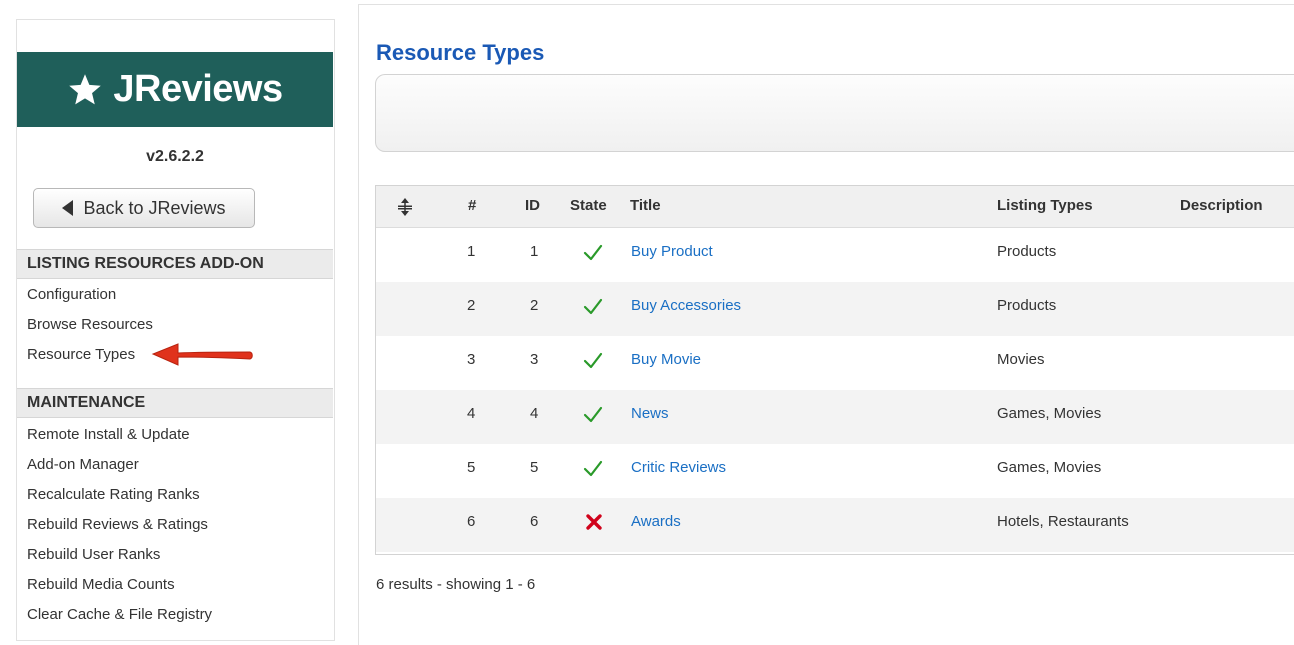 This screenshot has height=645, width=1294. Describe the element at coordinates (154, 207) in the screenshot. I see `back-button-label: Back to JReviews` at that location.